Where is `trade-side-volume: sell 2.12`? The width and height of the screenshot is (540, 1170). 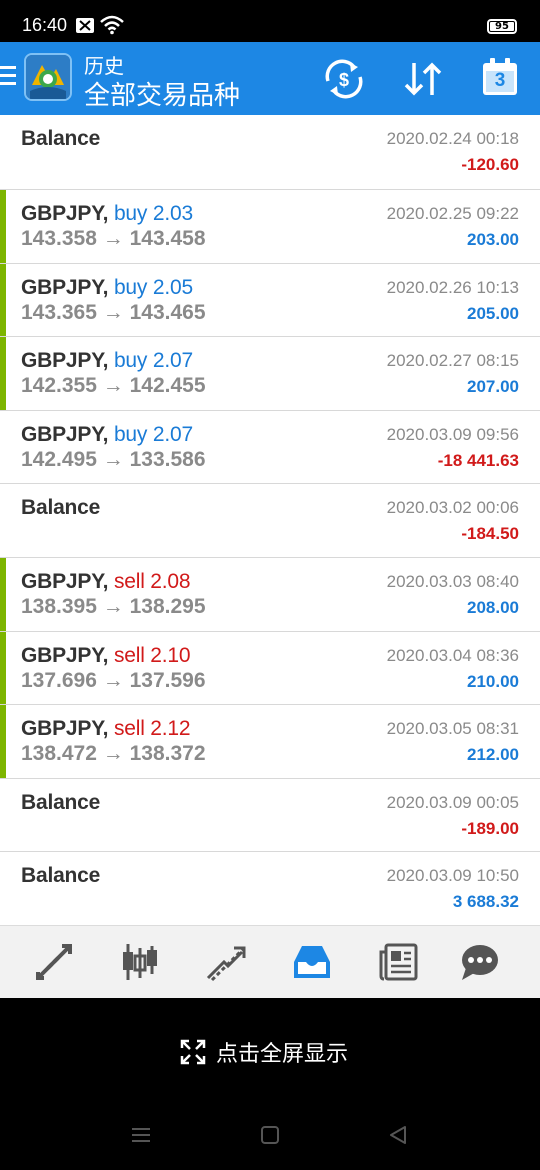 trade-side-volume: sell 2.12 is located at coordinates (152, 729).